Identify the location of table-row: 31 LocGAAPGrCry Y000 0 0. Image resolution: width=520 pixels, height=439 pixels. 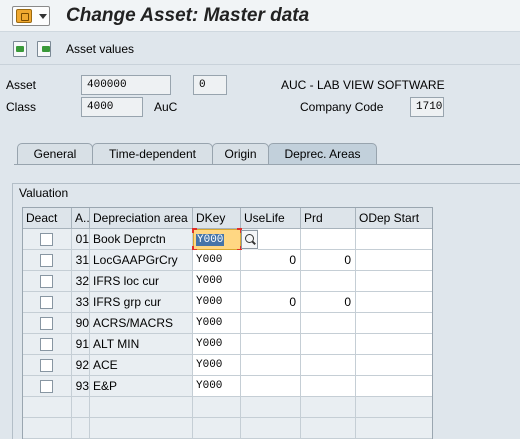
(227, 260).